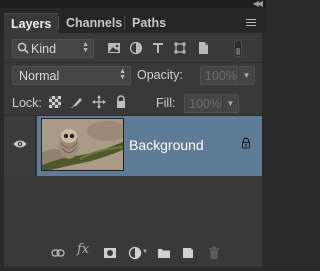 This screenshot has height=271, width=320. What do you see at coordinates (149, 23) in the screenshot?
I see `tab-paths: Paths` at bounding box center [149, 23].